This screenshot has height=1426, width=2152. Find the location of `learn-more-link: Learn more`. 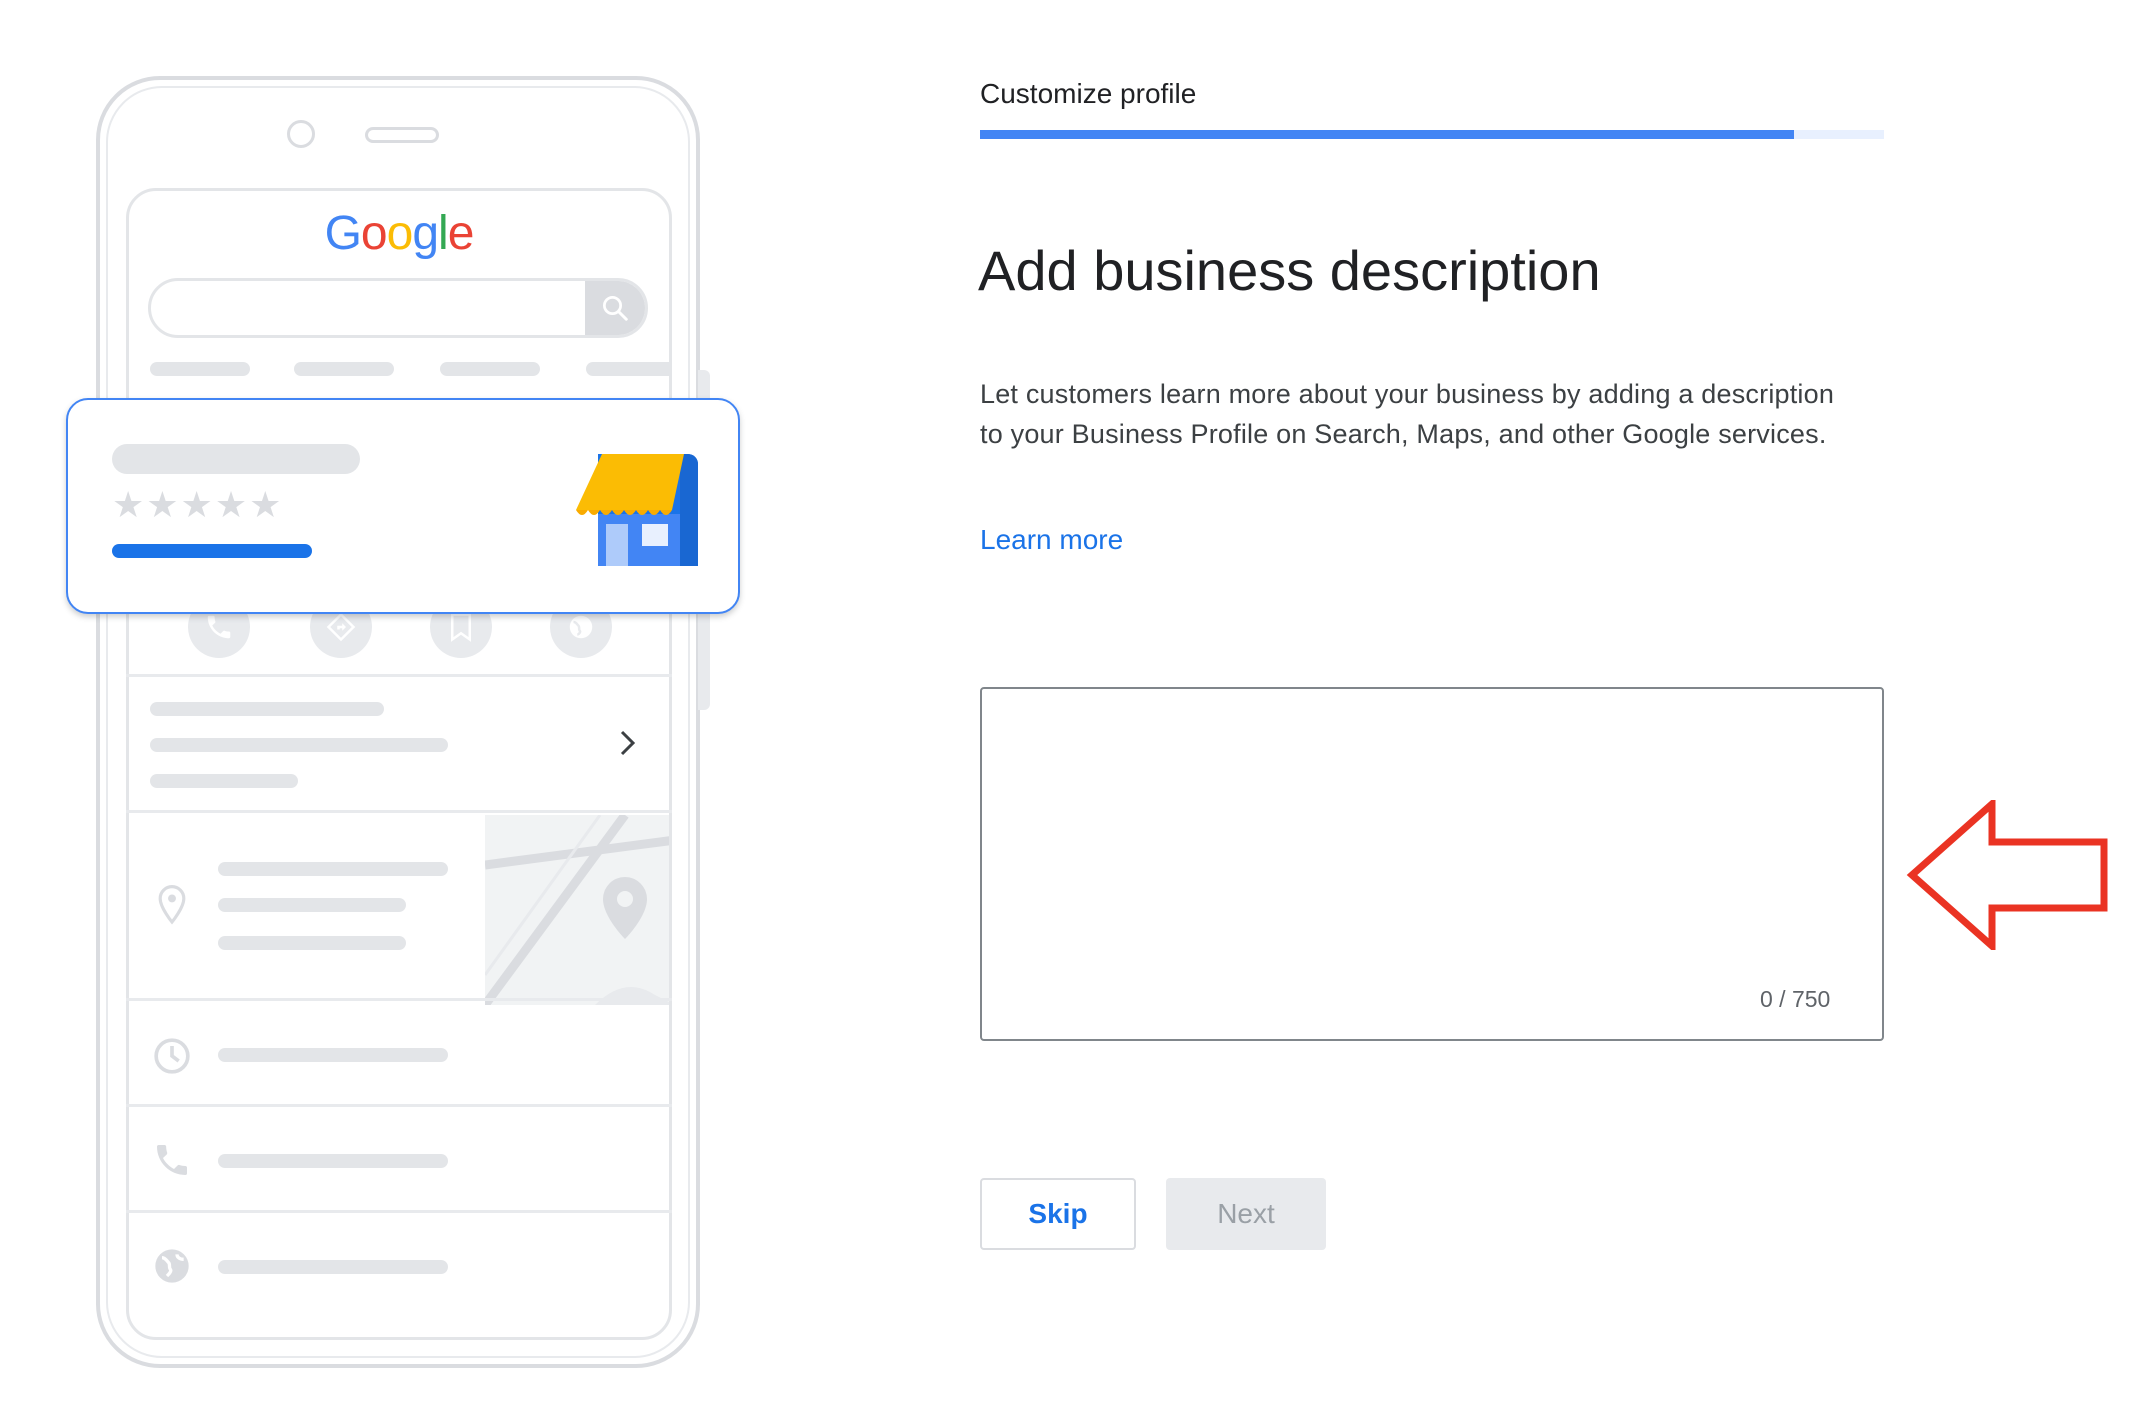

learn-more-link: Learn more is located at coordinates (1051, 540).